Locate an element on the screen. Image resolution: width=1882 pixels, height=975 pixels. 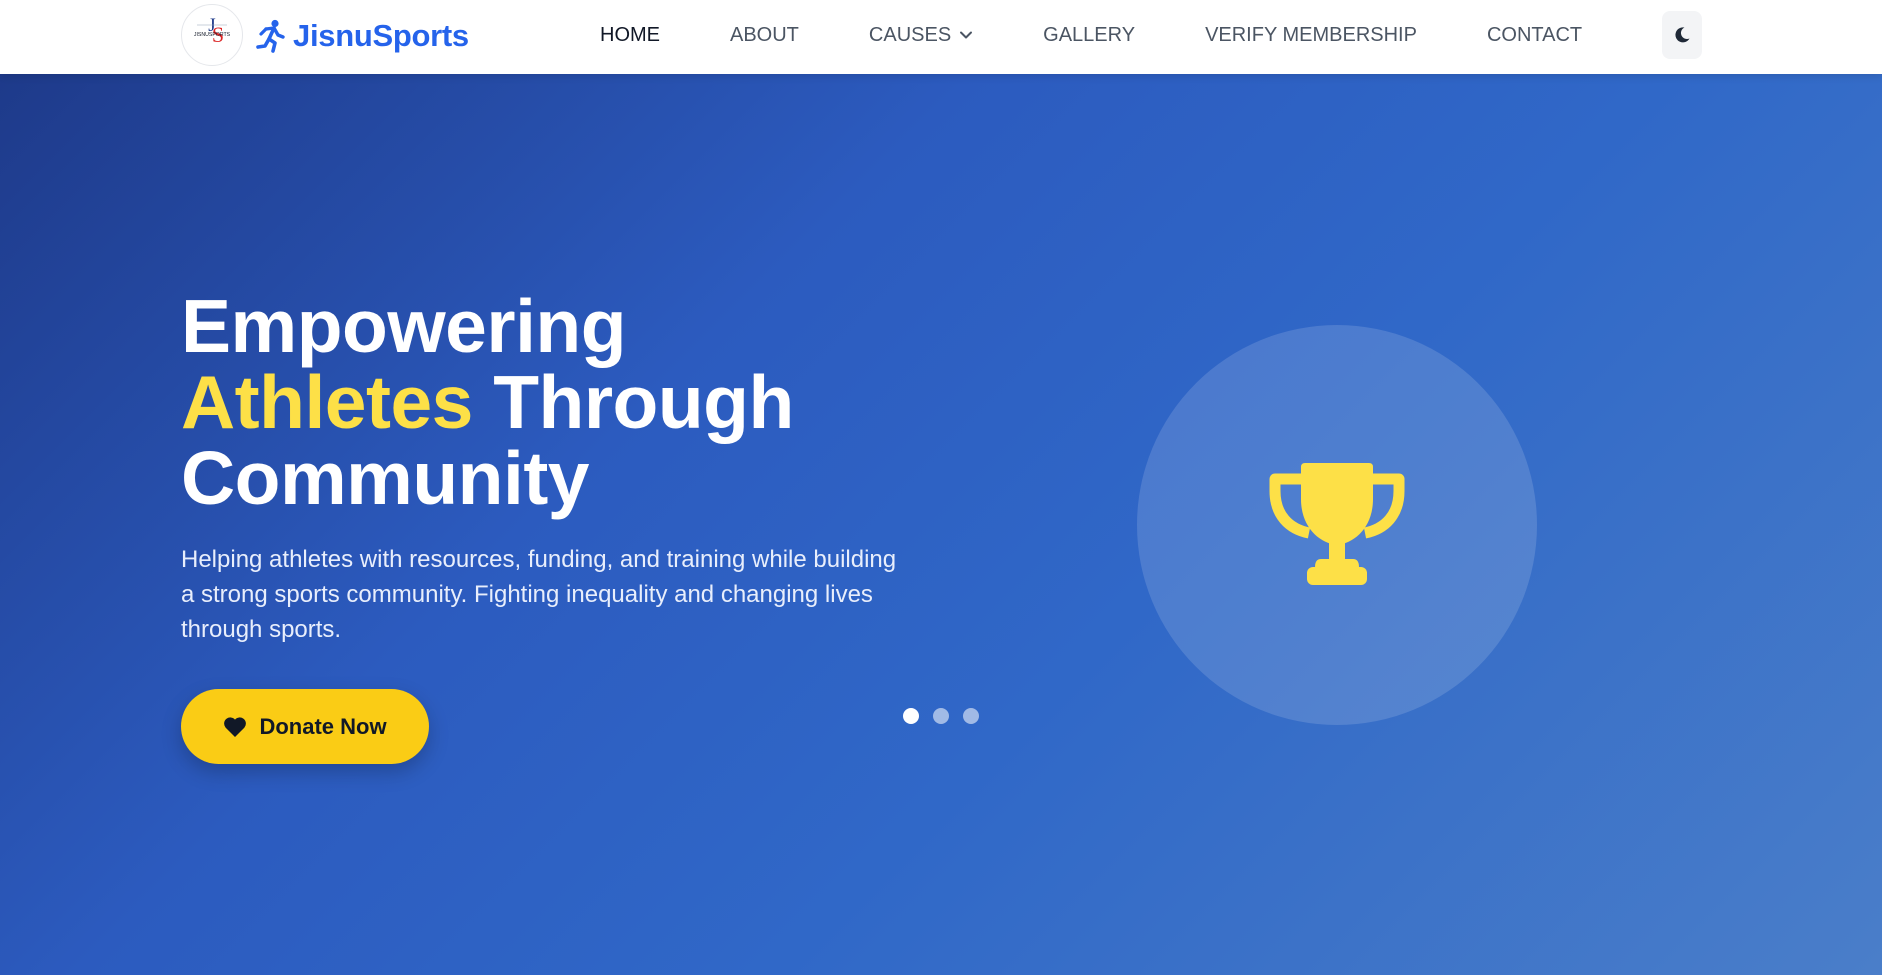
nav-verify-membership: VERIFY MEMBERSHIP is located at coordinates (1311, 35).